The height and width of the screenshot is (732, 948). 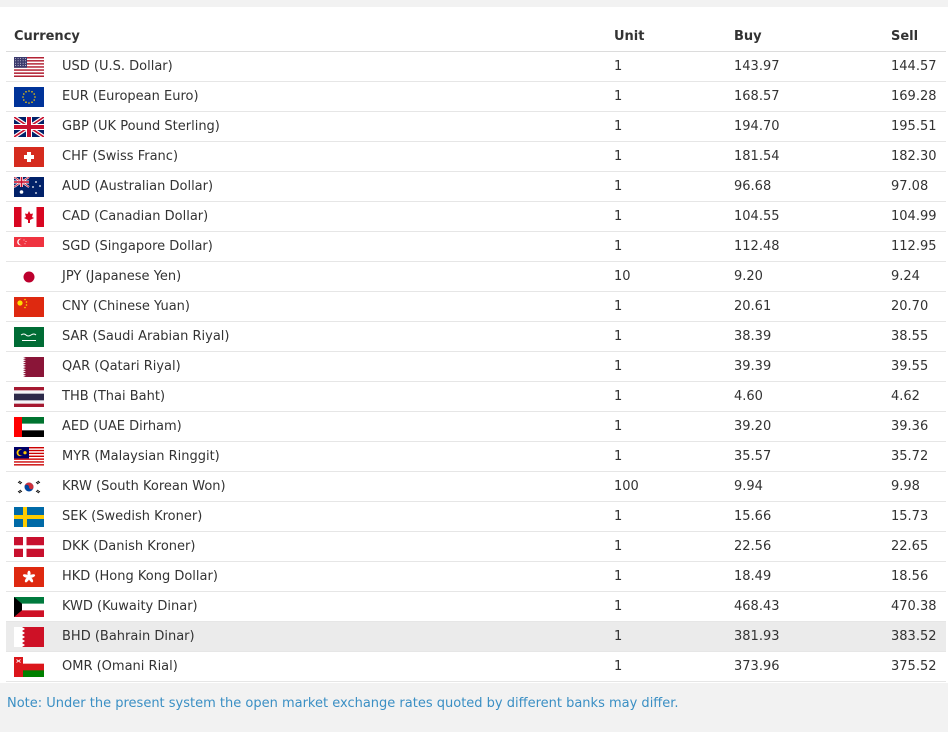 I want to click on currency-cell: THB (Thai Baht), so click(x=338, y=396).